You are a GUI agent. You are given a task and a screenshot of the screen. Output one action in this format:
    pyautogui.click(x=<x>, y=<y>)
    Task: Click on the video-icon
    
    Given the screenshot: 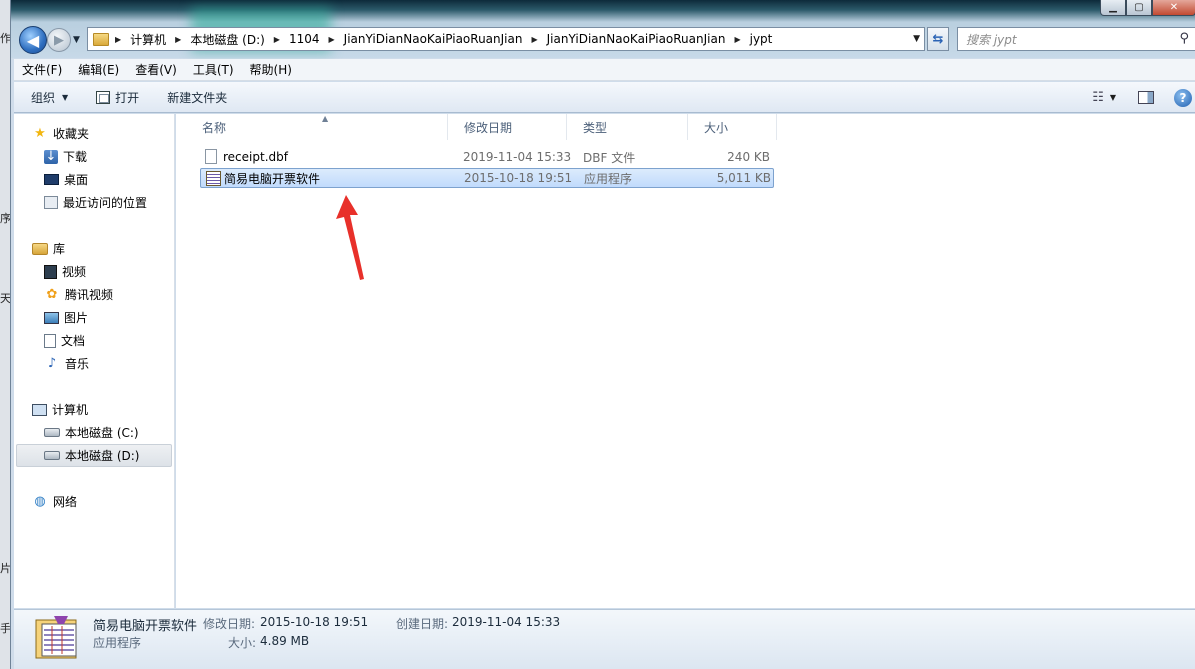 What is the action you would take?
    pyautogui.click(x=50, y=271)
    